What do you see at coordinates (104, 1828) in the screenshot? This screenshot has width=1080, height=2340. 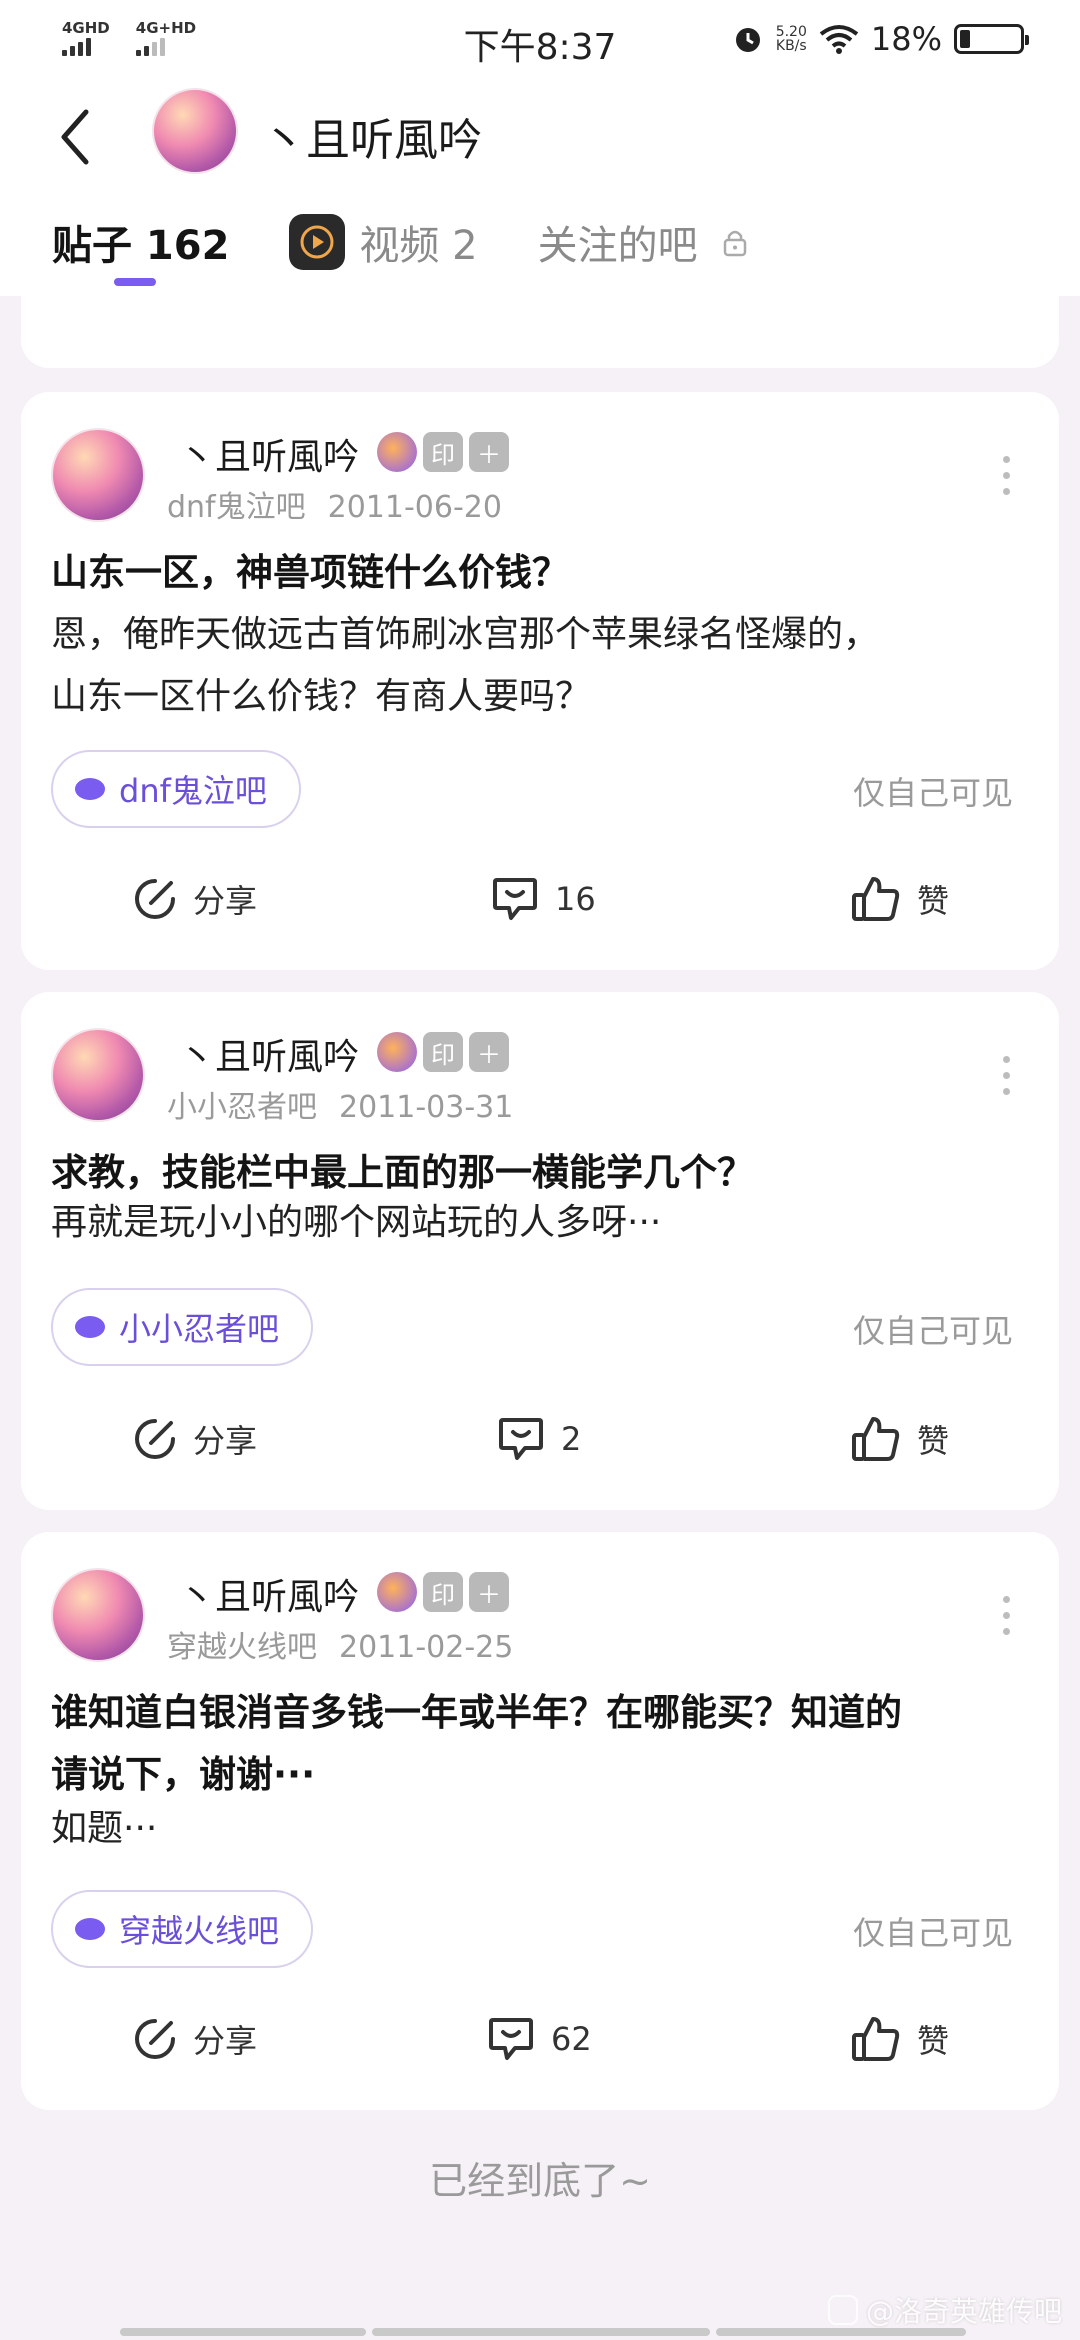 I see `post-body-line-1: 如题···` at bounding box center [104, 1828].